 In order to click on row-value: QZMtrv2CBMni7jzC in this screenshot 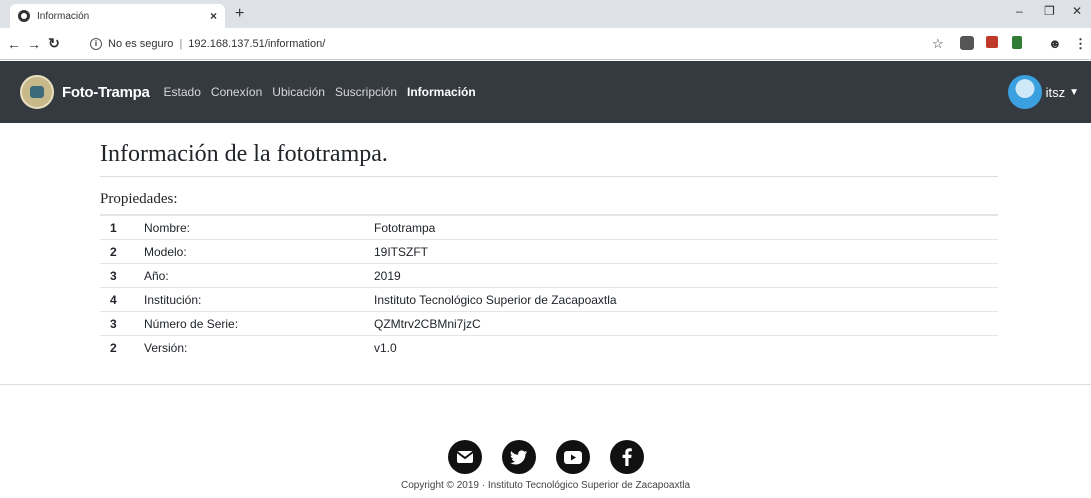, I will do `click(686, 323)`.